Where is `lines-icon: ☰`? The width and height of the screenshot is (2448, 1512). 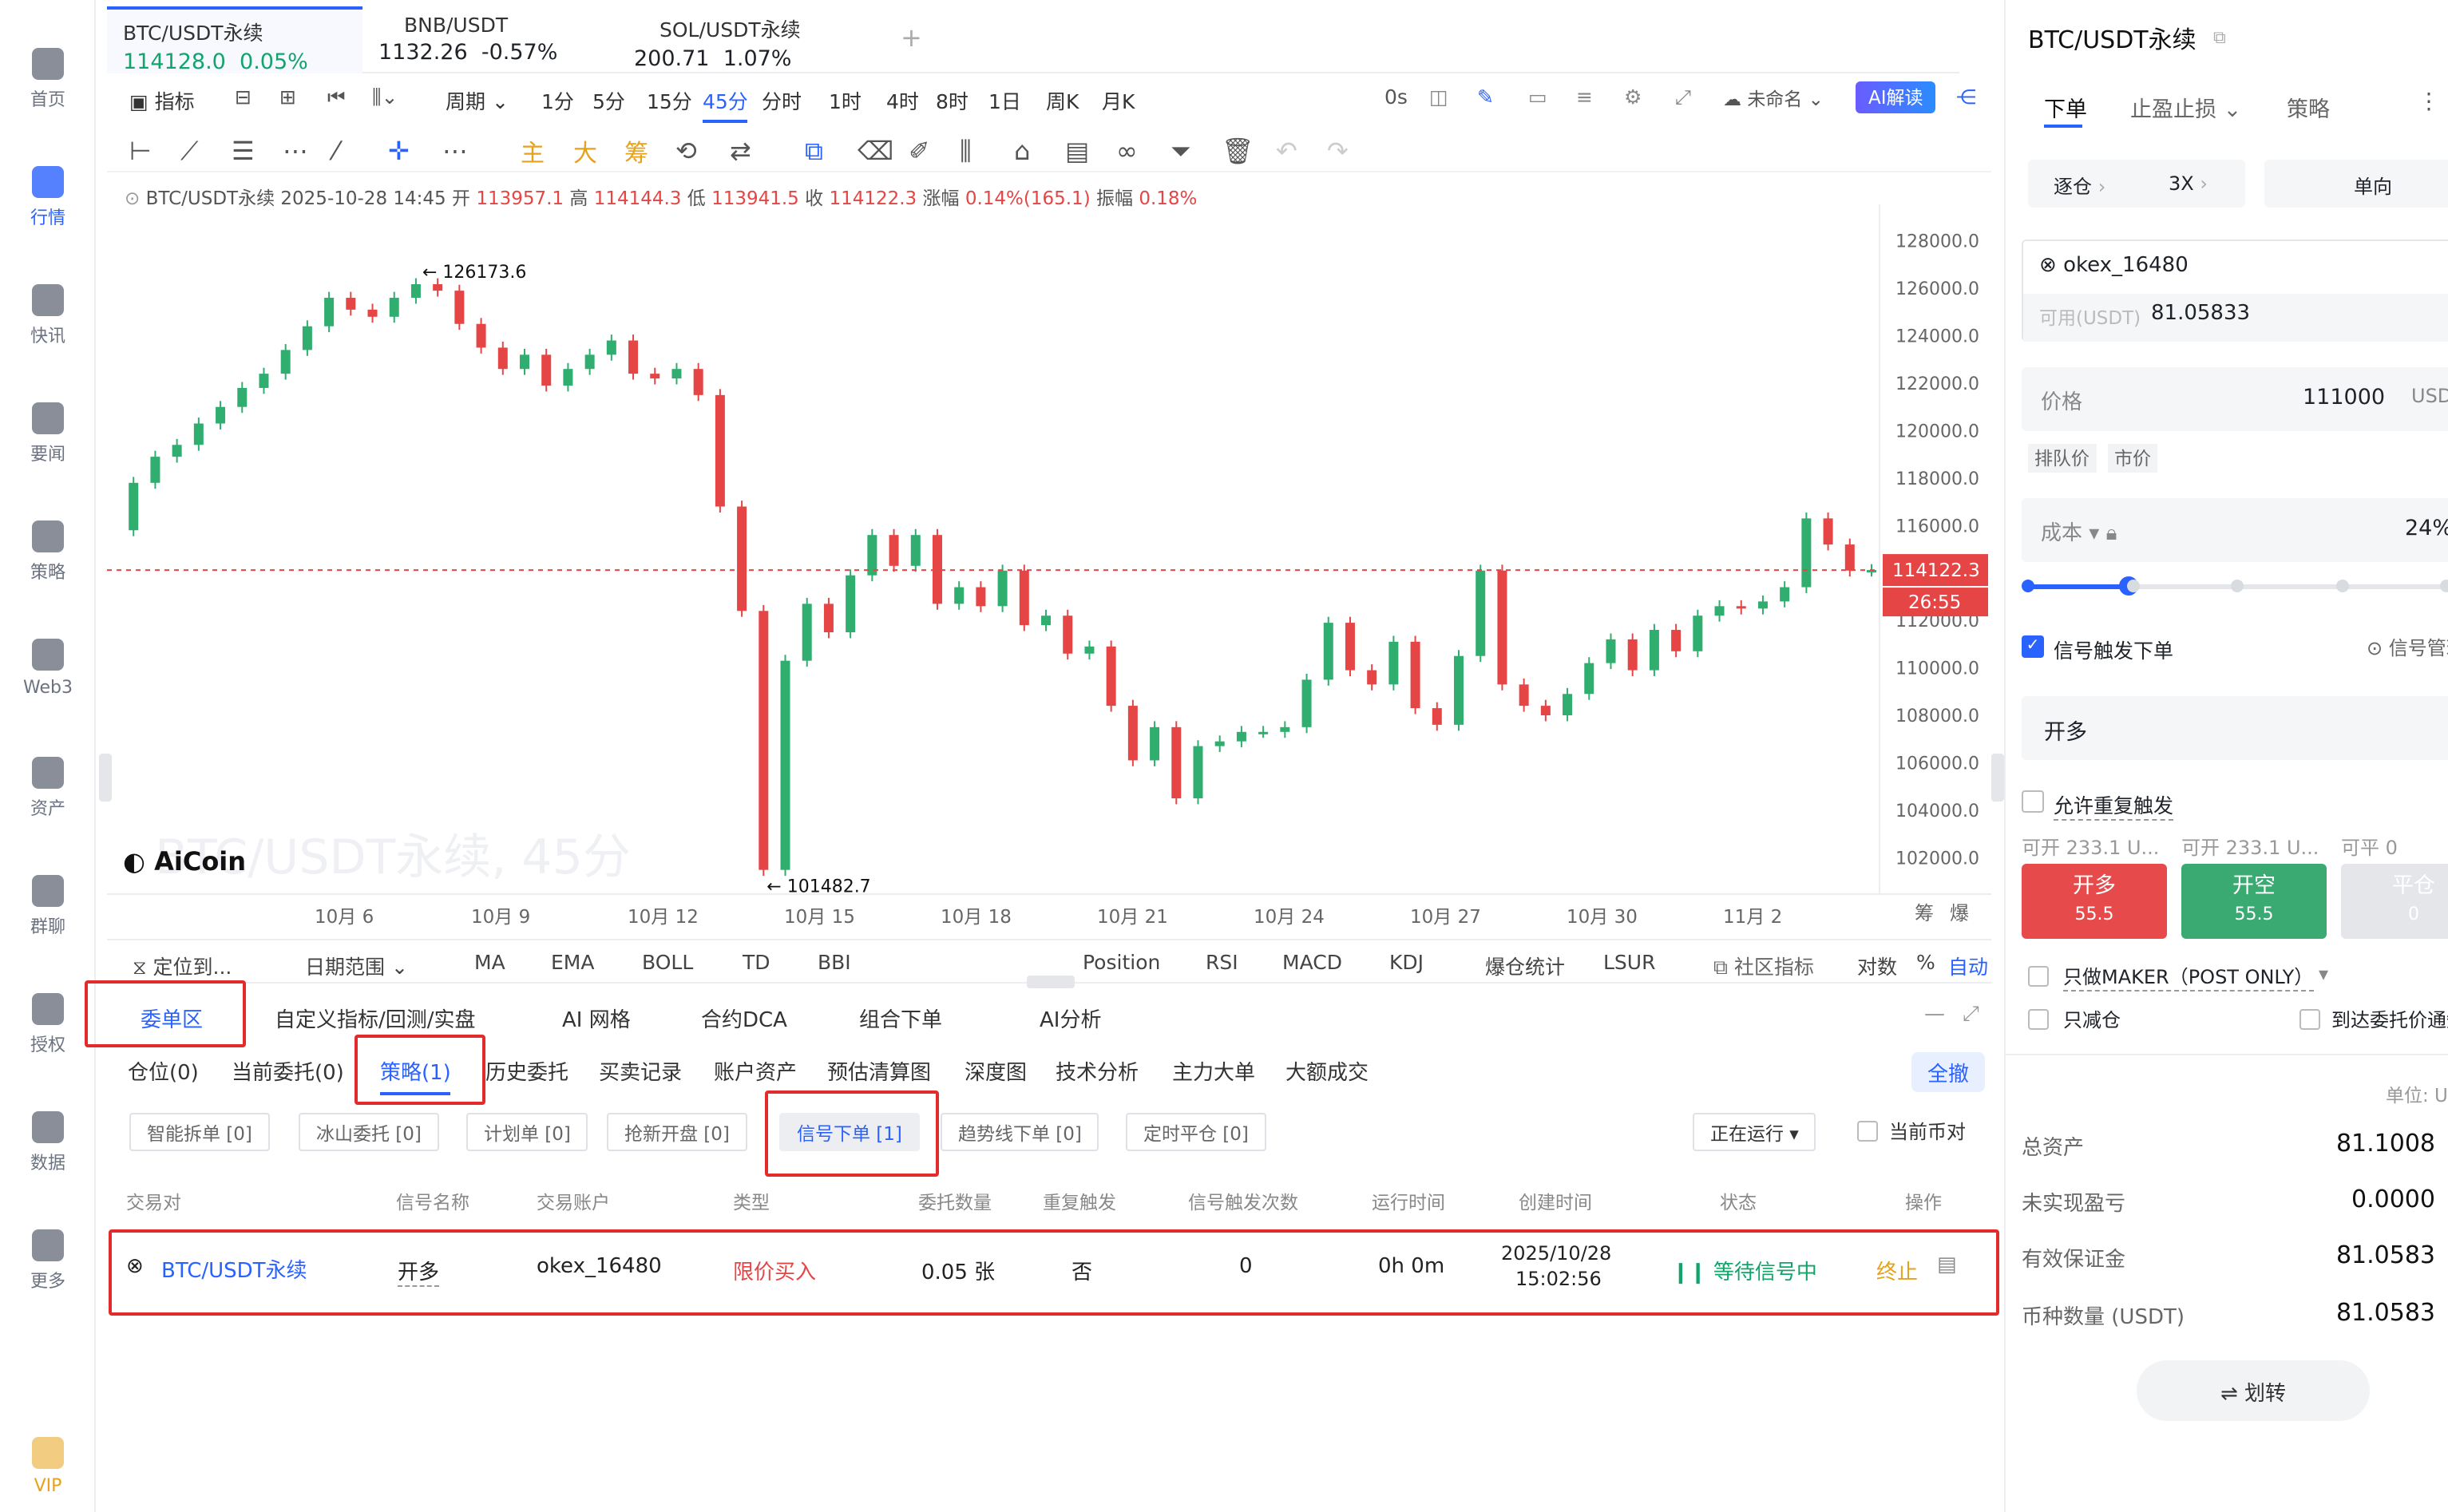 lines-icon: ☰ is located at coordinates (243, 151).